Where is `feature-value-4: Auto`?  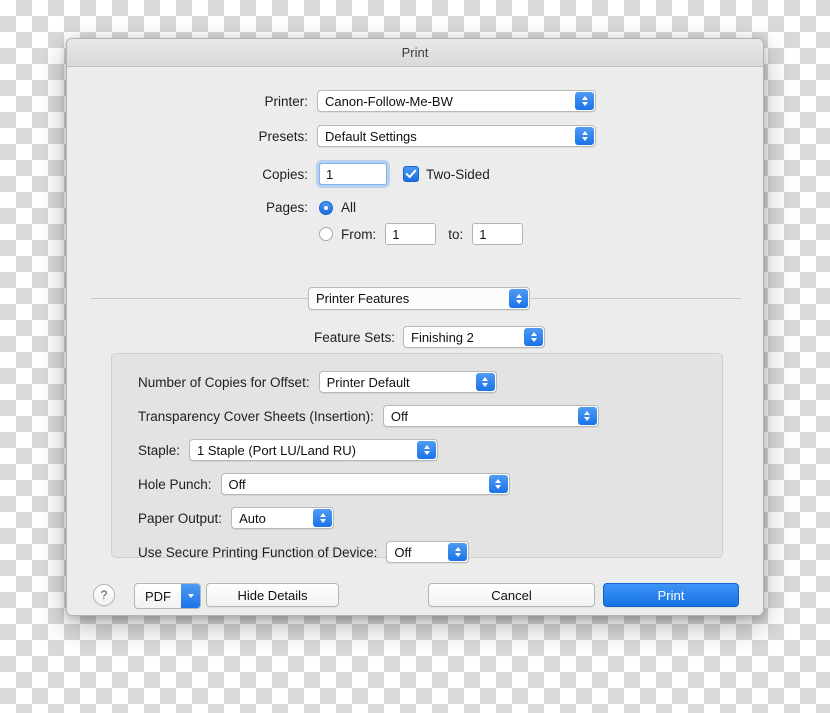
feature-value-4: Auto is located at coordinates (252, 518).